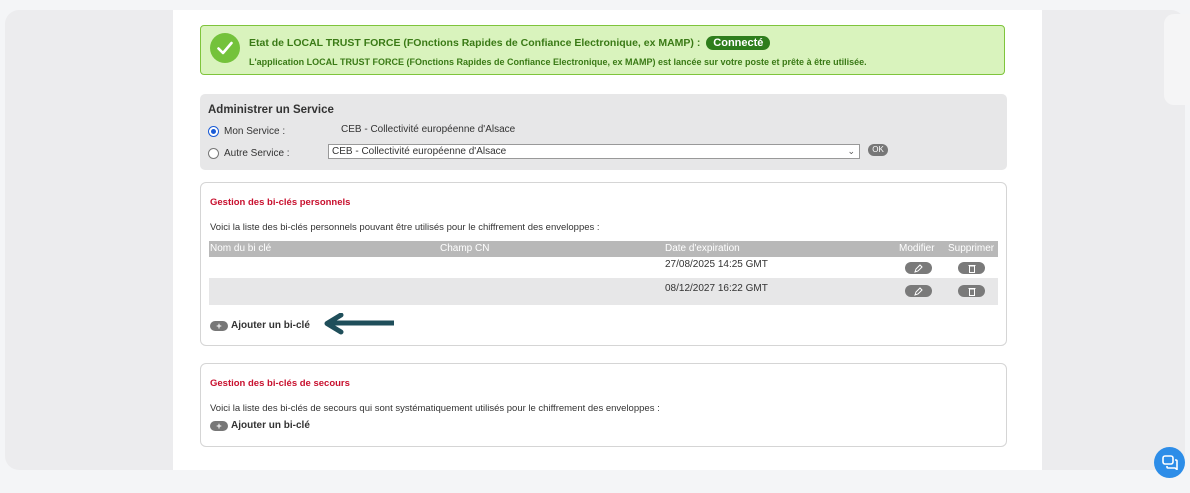 This screenshot has height=493, width=1190. What do you see at coordinates (716, 288) in the screenshot?
I see `row-expiry: 08/12/2027 16:22 GMT` at bounding box center [716, 288].